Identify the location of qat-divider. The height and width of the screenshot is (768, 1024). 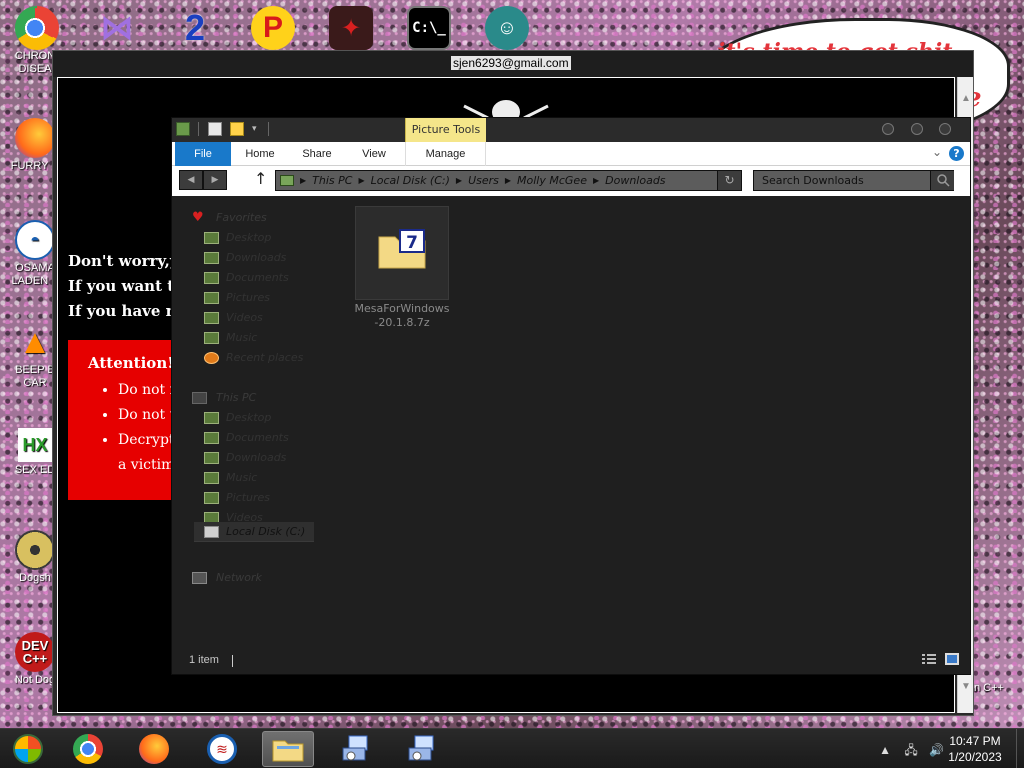
(198, 129).